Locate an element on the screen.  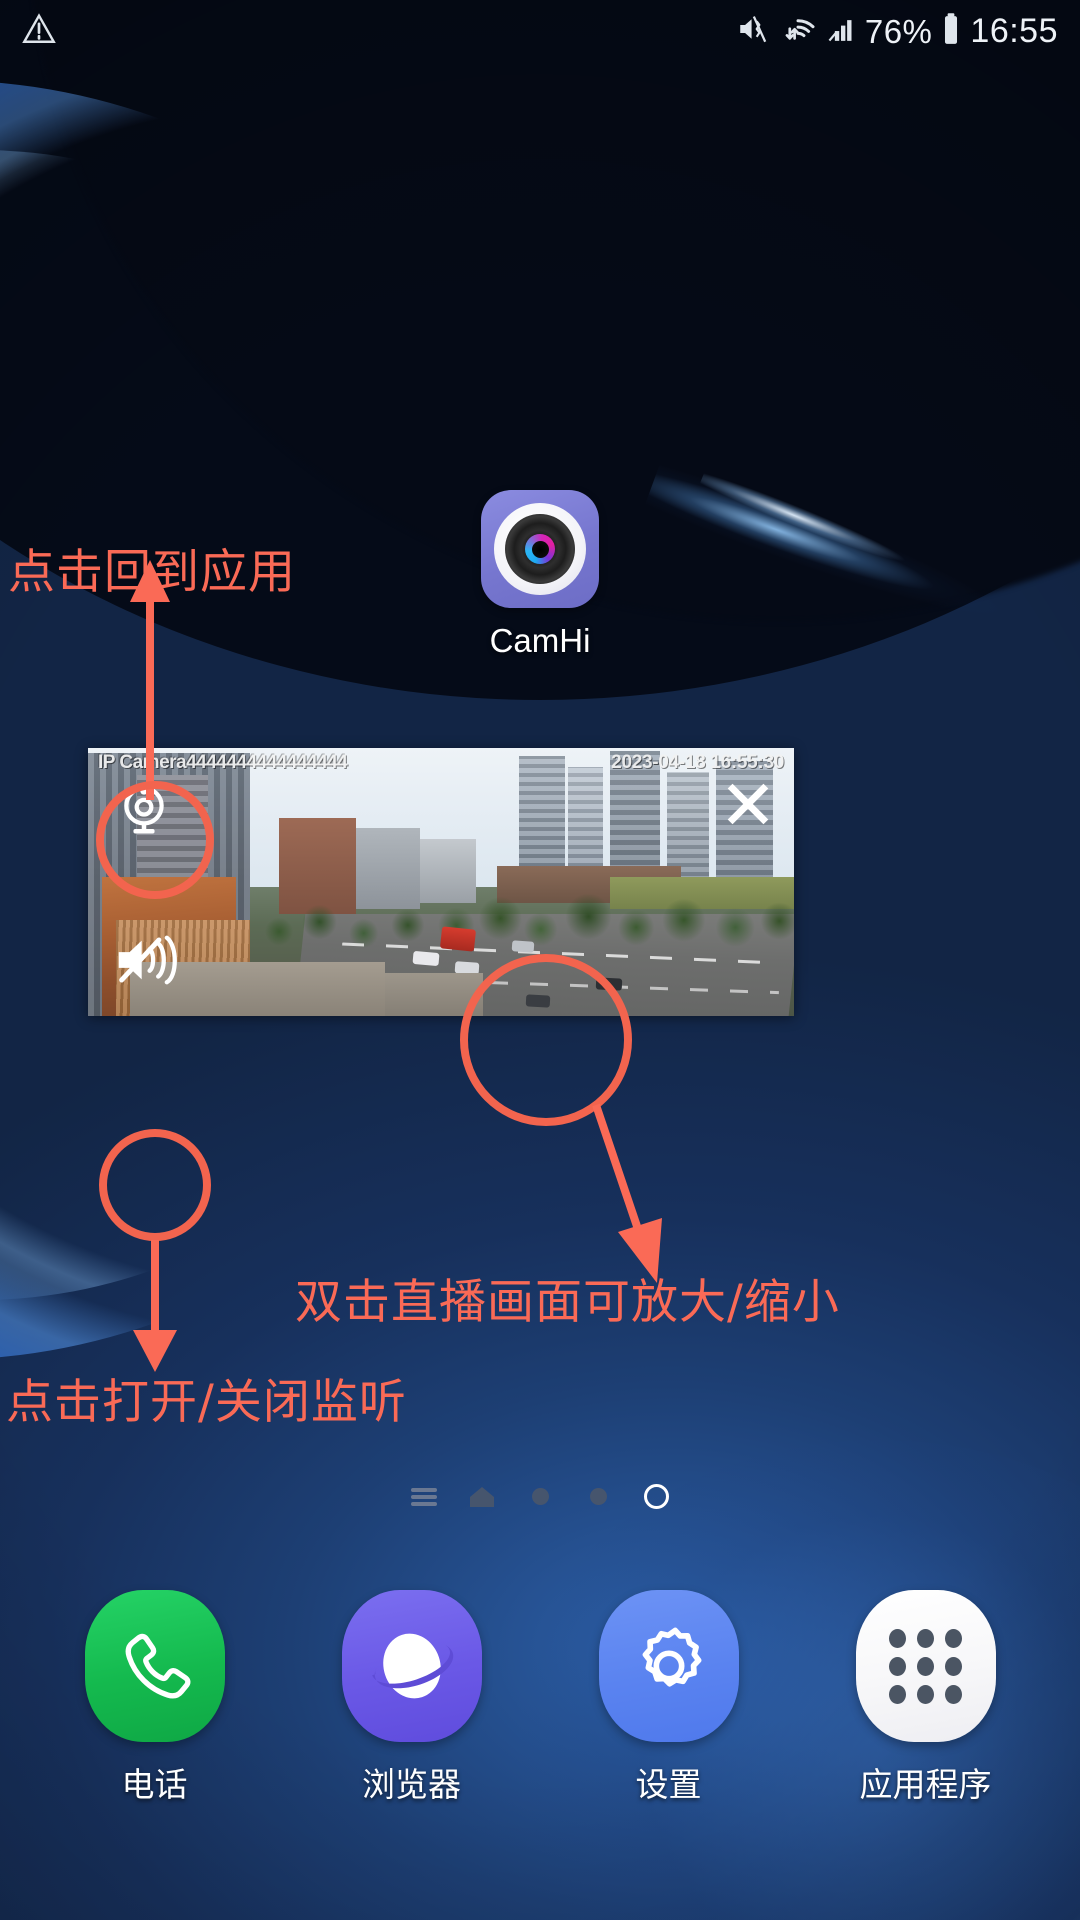
camhi-lens-body is located at coordinates (540, 549).